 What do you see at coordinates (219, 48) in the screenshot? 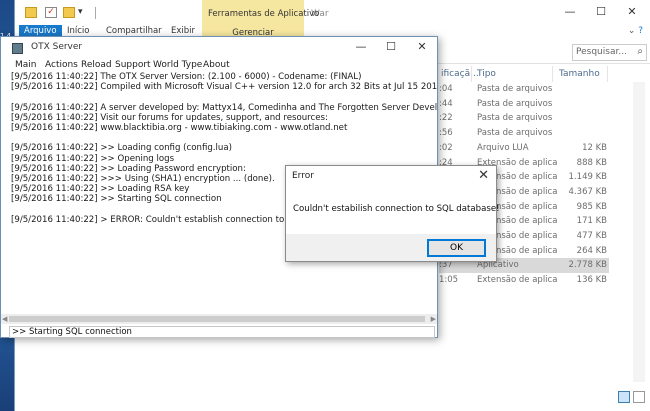
I see `otx-titlebar: OTX Server — ☐ ✕` at bounding box center [219, 48].